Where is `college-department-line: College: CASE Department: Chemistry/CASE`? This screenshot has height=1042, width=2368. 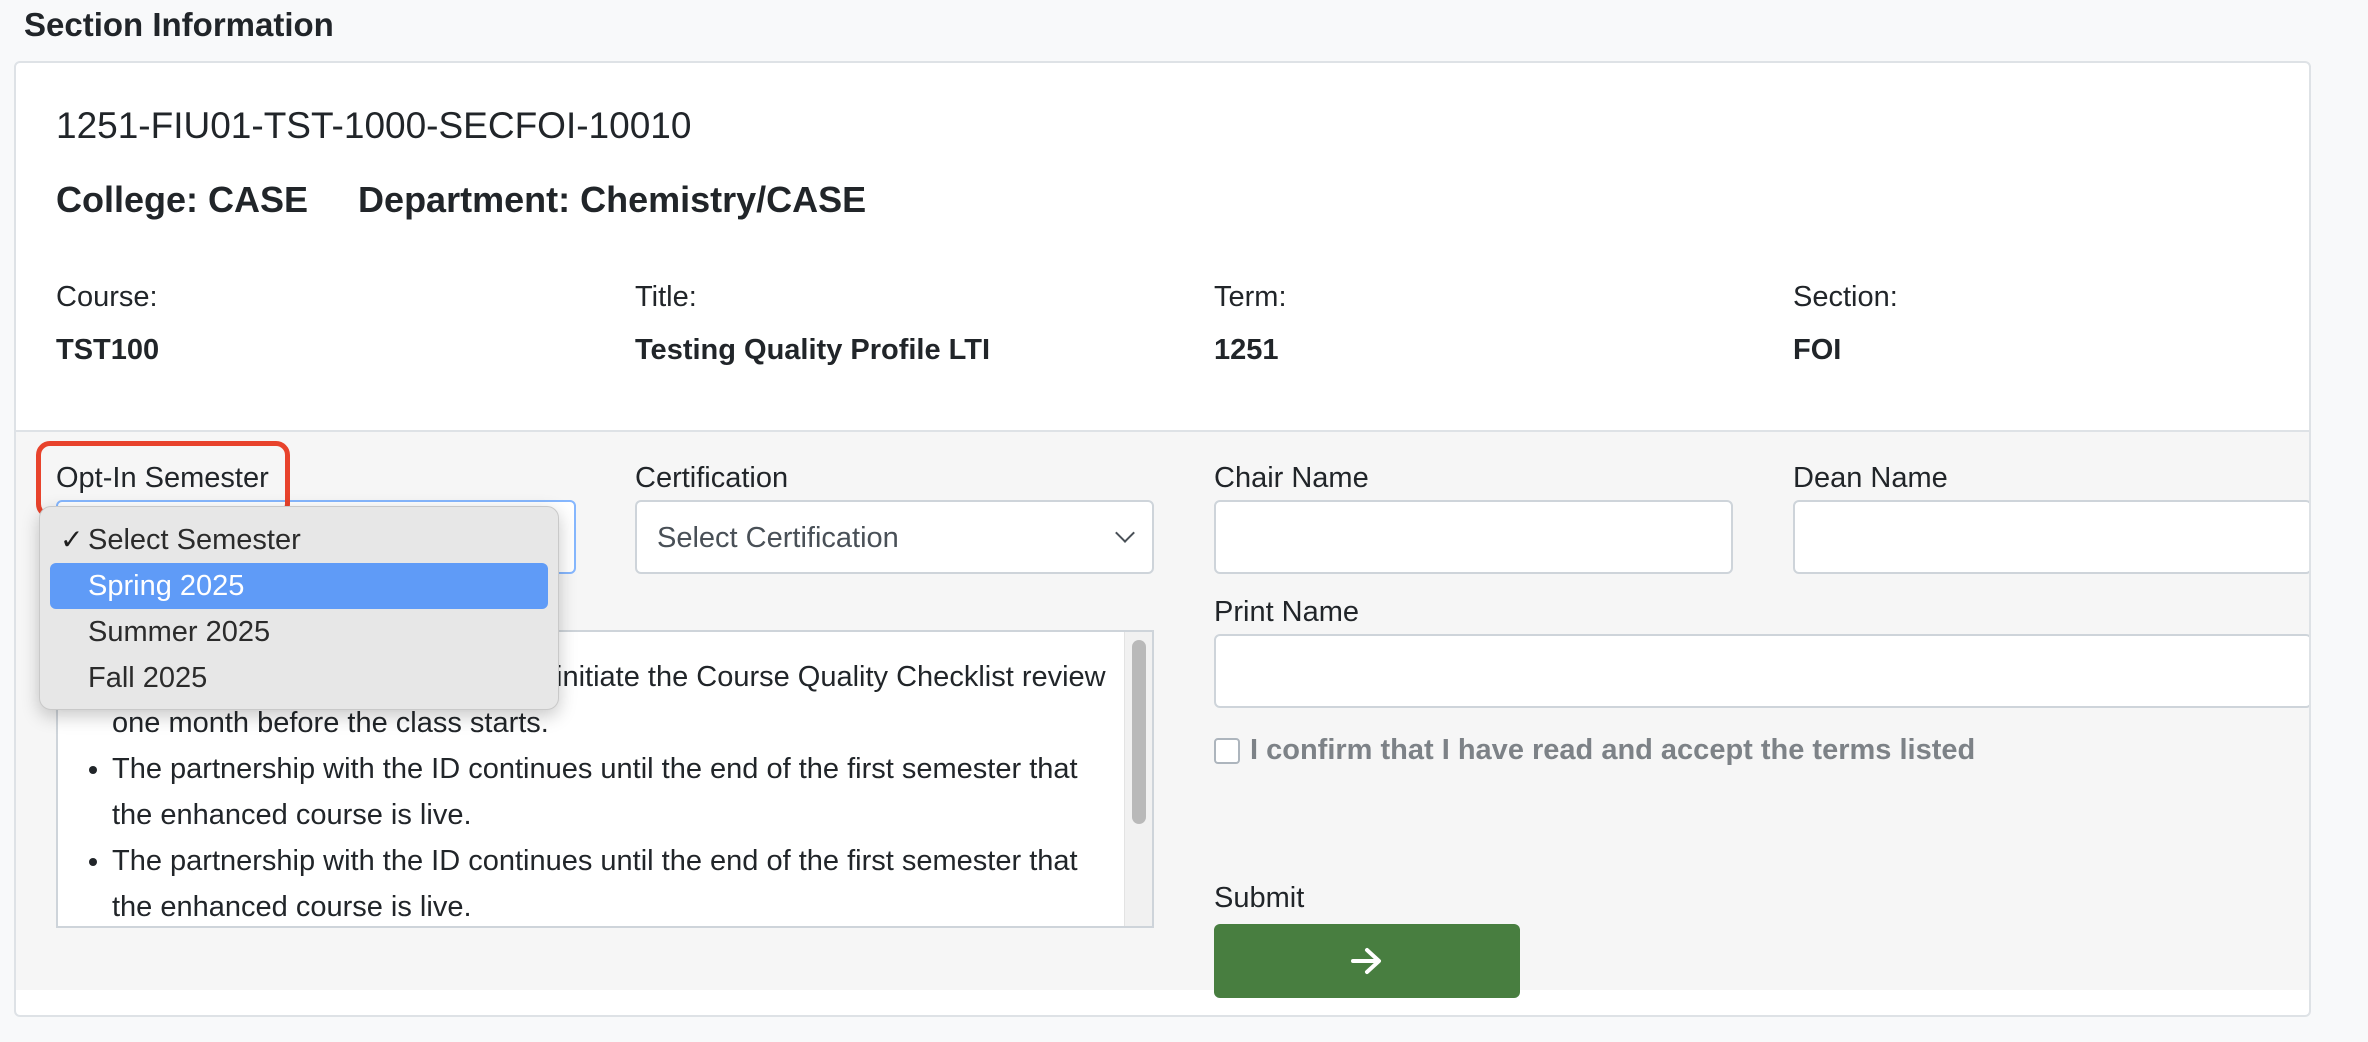 college-department-line: College: CASE Department: Chemistry/CASE is located at coordinates (486, 200).